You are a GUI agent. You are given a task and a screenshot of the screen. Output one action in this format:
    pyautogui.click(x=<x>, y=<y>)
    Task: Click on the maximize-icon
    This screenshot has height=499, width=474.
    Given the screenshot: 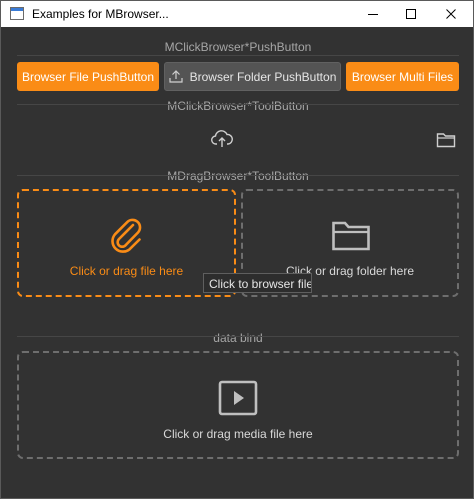 What is the action you would take?
    pyautogui.click(x=411, y=14)
    